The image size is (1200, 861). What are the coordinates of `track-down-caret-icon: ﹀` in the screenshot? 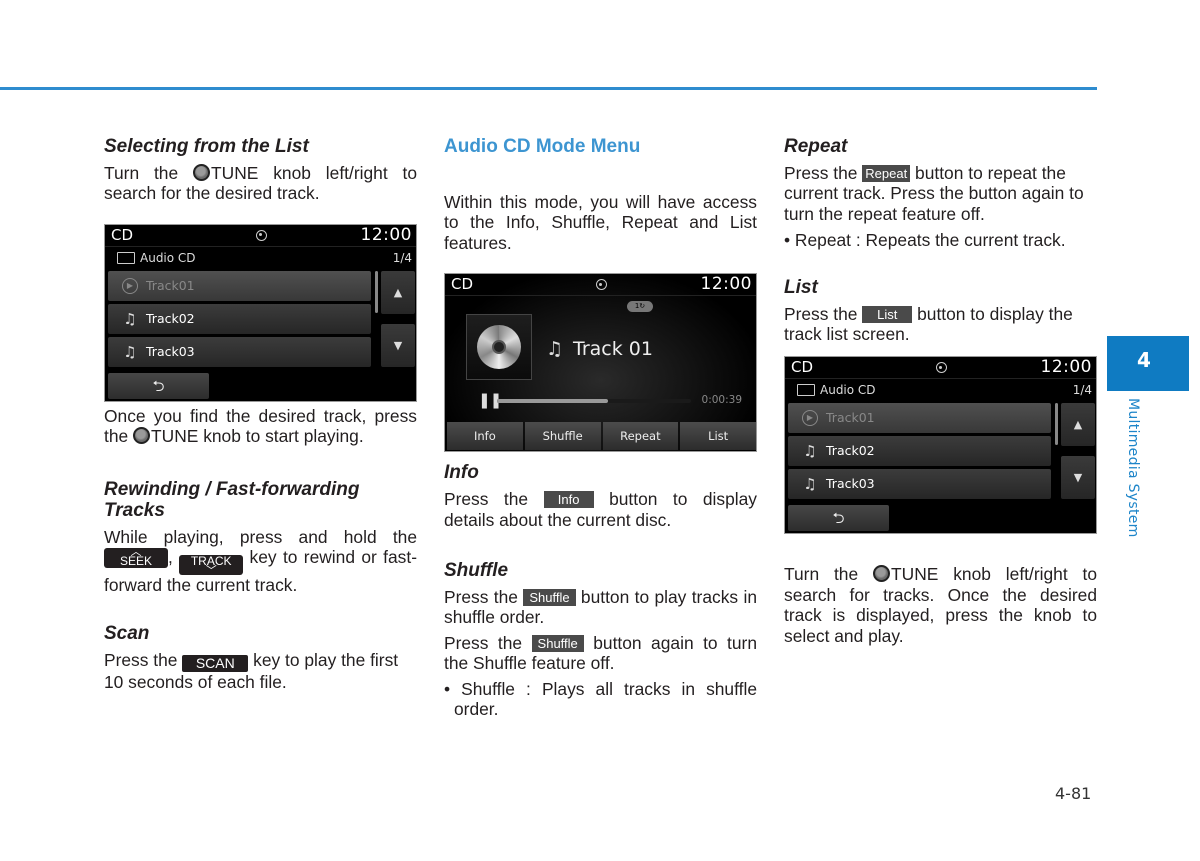 It's located at (211, 571).